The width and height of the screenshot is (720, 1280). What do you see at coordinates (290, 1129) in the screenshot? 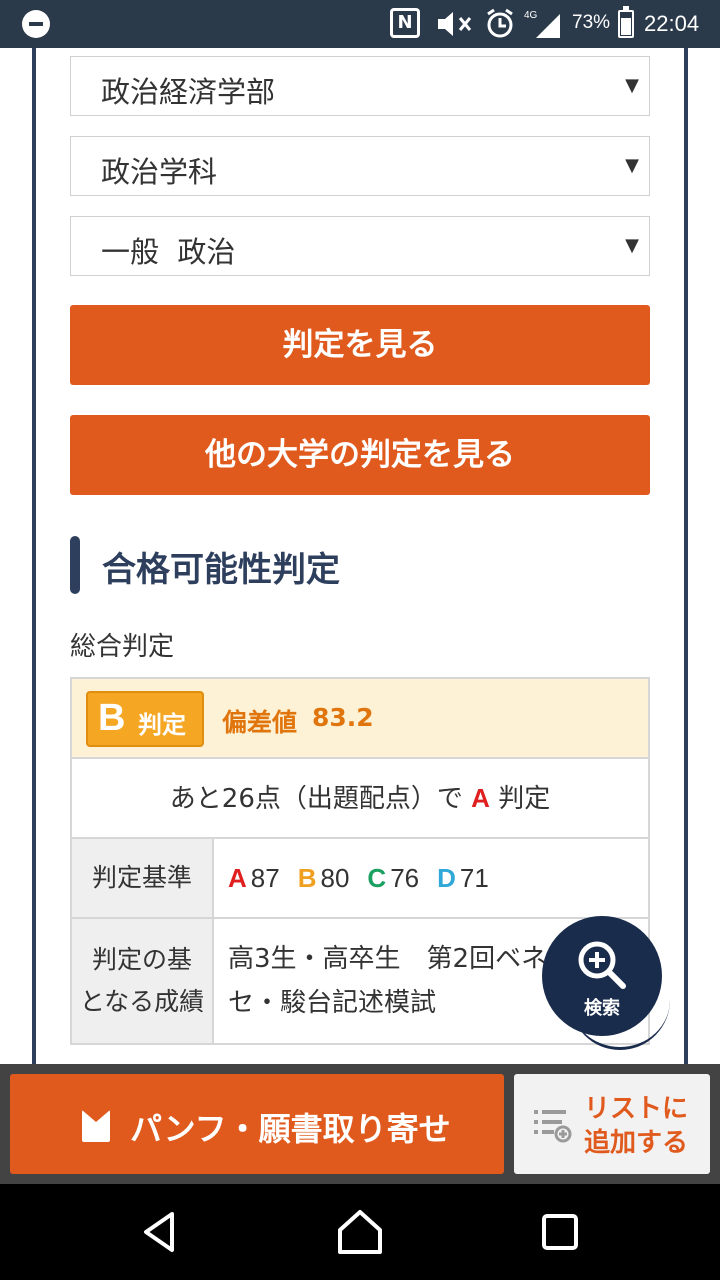
I see `pamphlet-request-label: パンフ・願書取り寄せ` at bounding box center [290, 1129].